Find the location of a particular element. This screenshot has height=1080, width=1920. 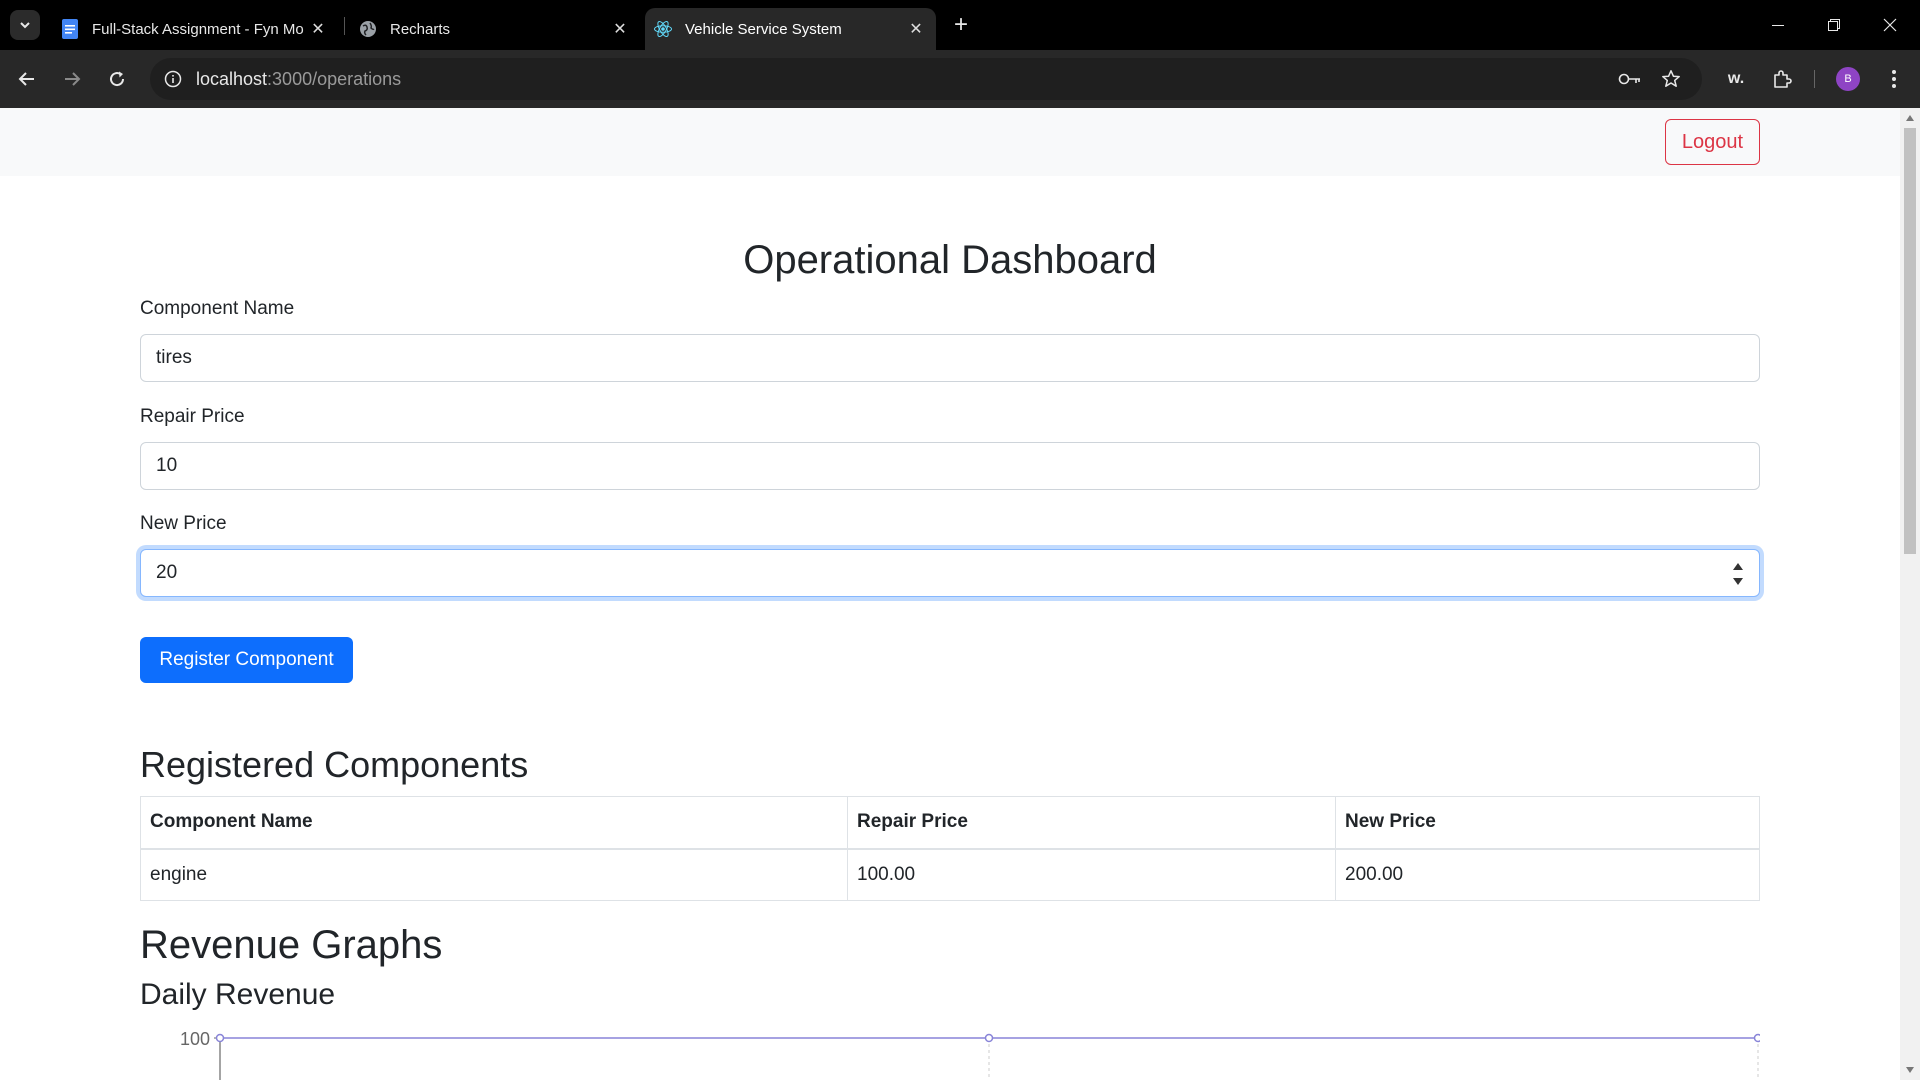

component-name-value: tires is located at coordinates (174, 357).